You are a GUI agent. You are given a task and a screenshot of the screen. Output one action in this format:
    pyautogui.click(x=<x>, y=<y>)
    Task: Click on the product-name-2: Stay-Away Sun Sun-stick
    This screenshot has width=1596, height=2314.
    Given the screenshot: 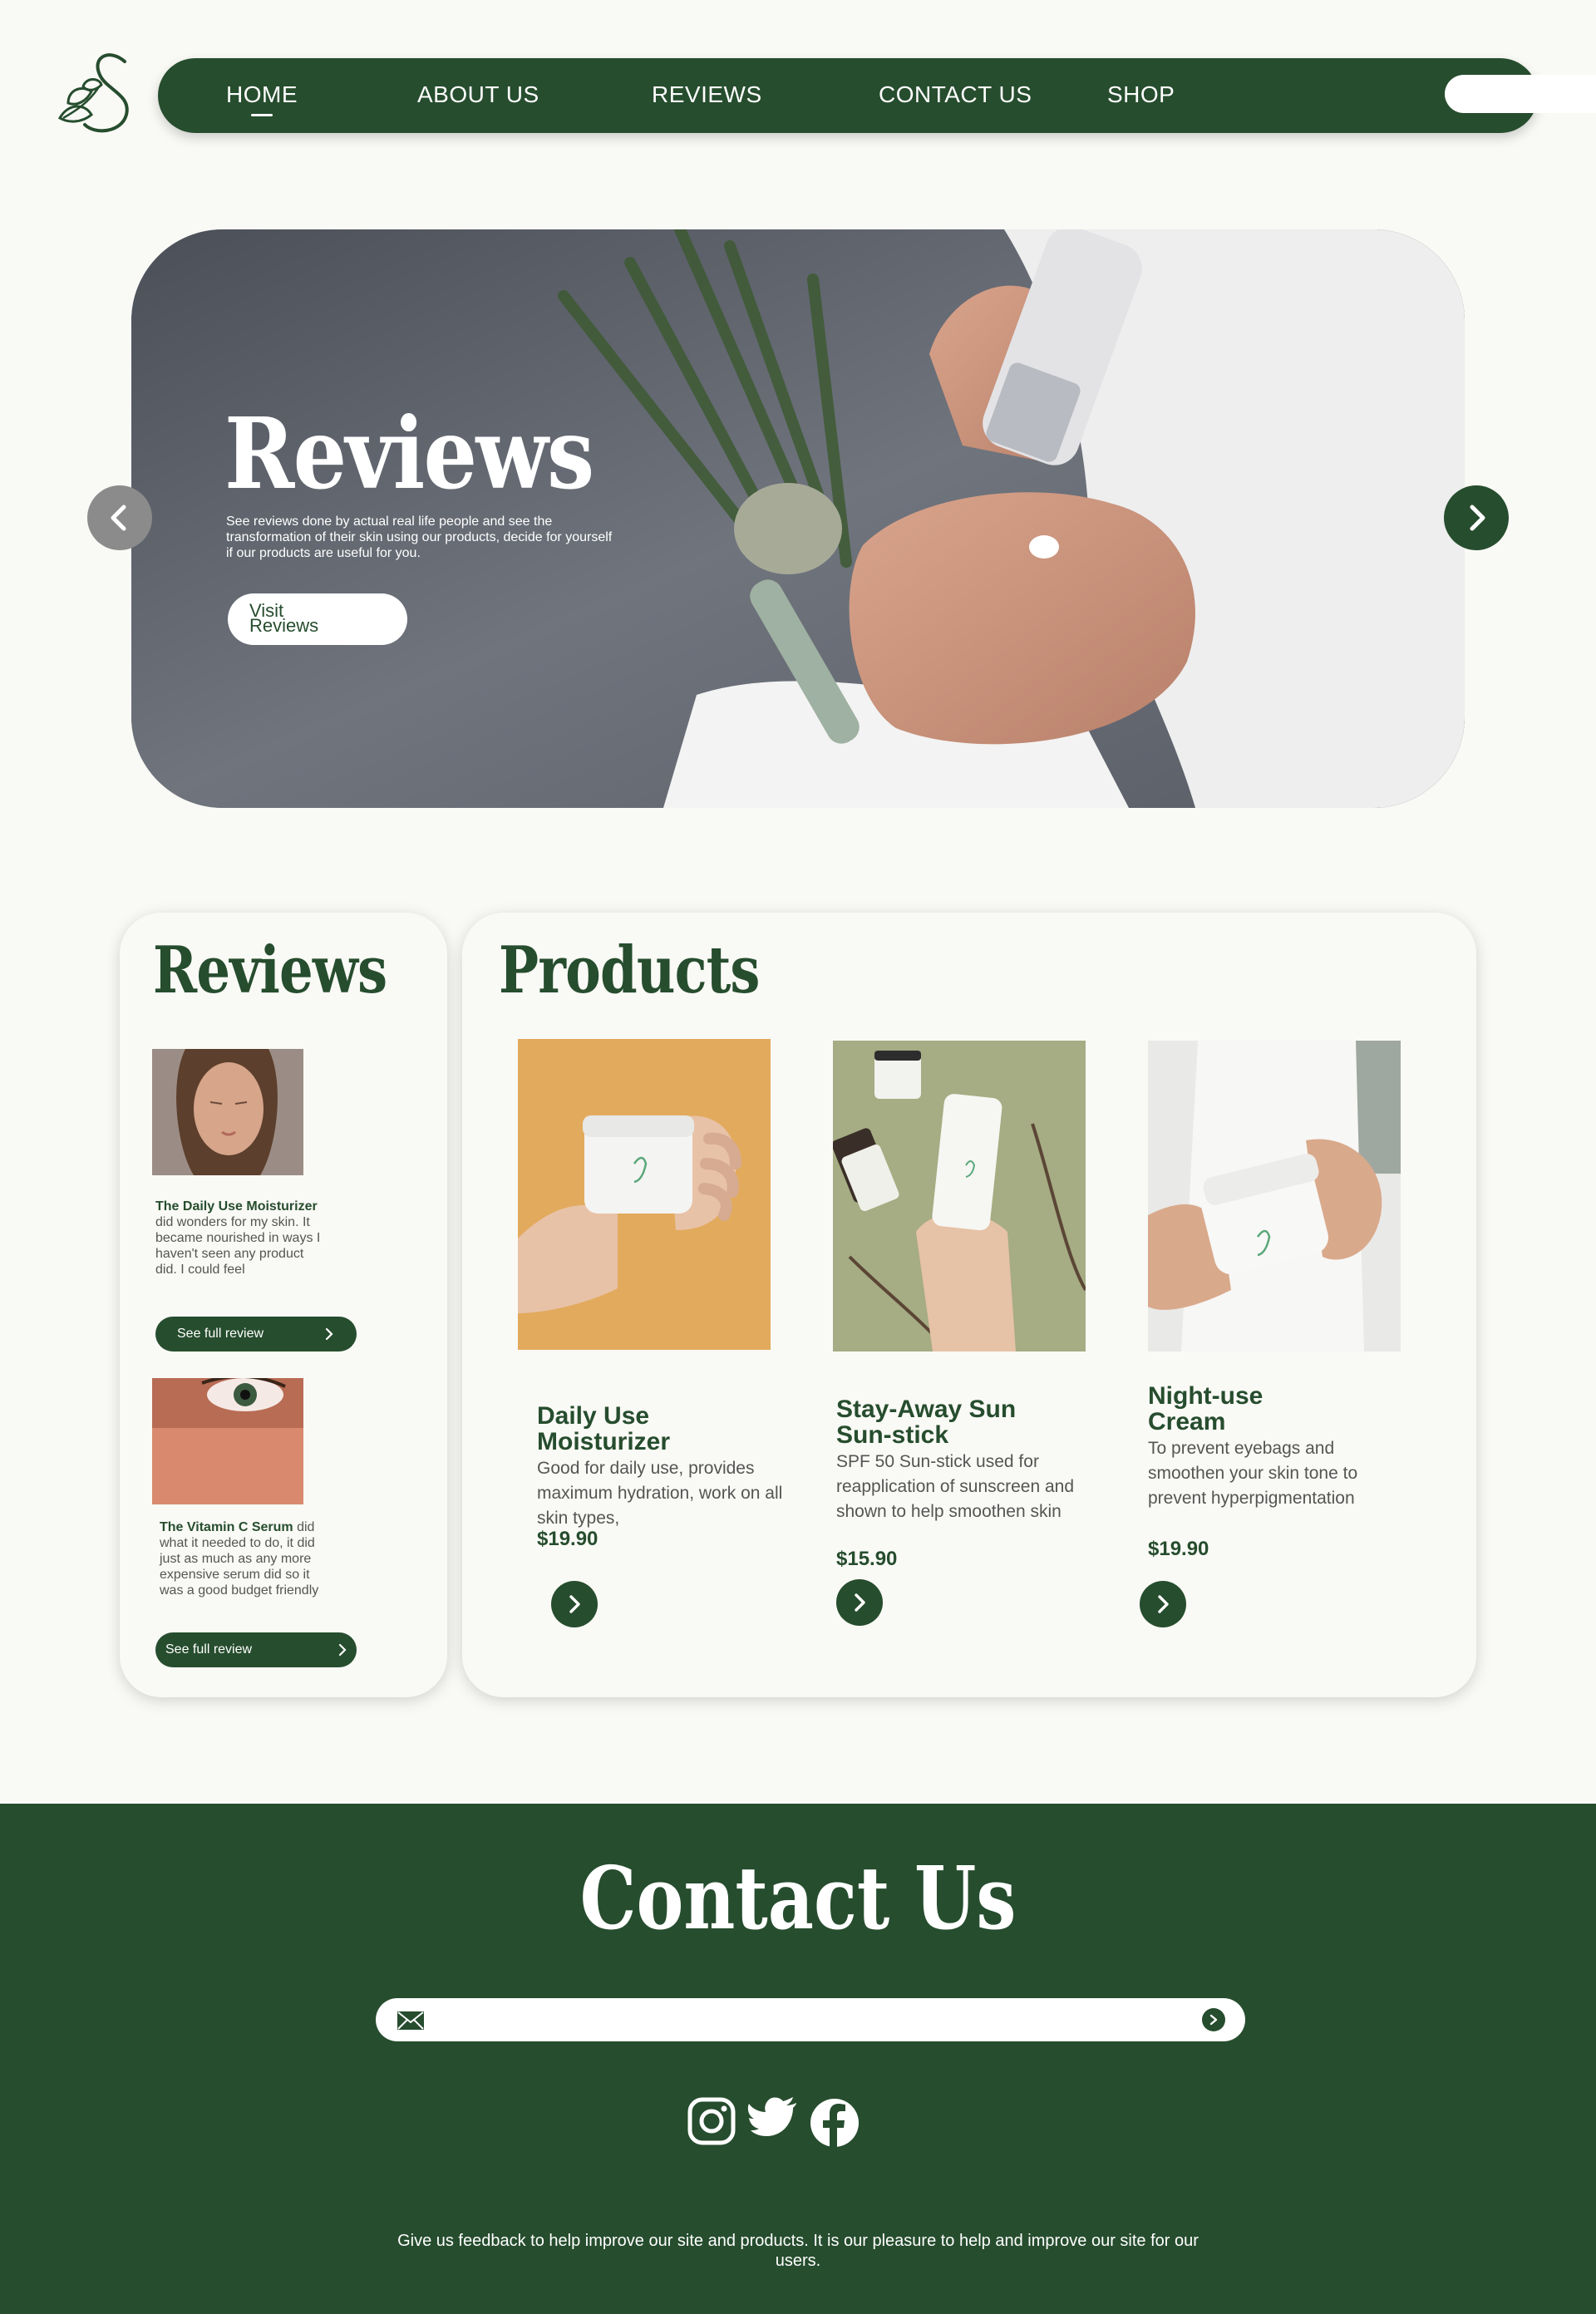 What is the action you would take?
    pyautogui.click(x=926, y=1422)
    